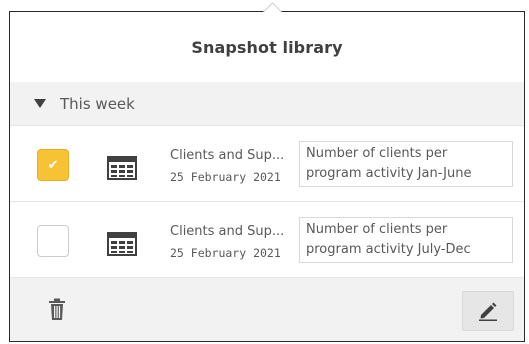 The height and width of the screenshot is (344, 529). Describe the element at coordinates (97, 103) in the screenshot. I see `section-label: This week` at that location.